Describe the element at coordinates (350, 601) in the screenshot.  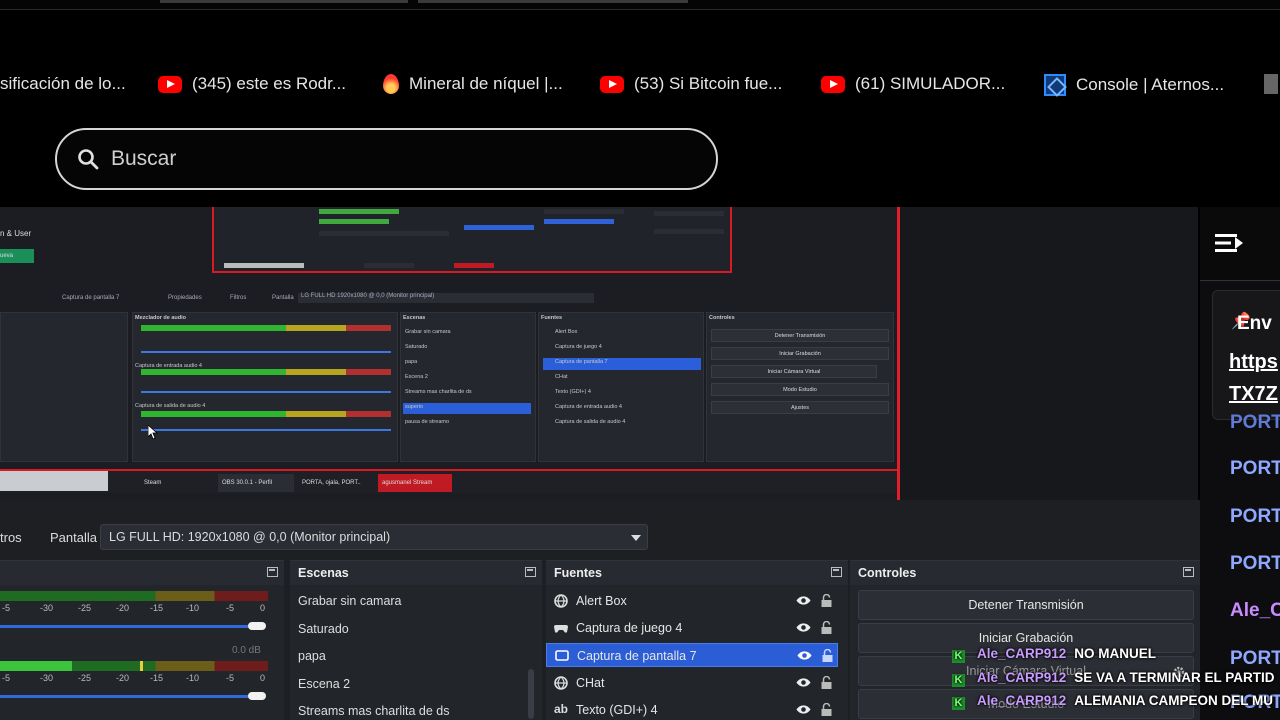
I see `scene-item: Grabar sin camara` at that location.